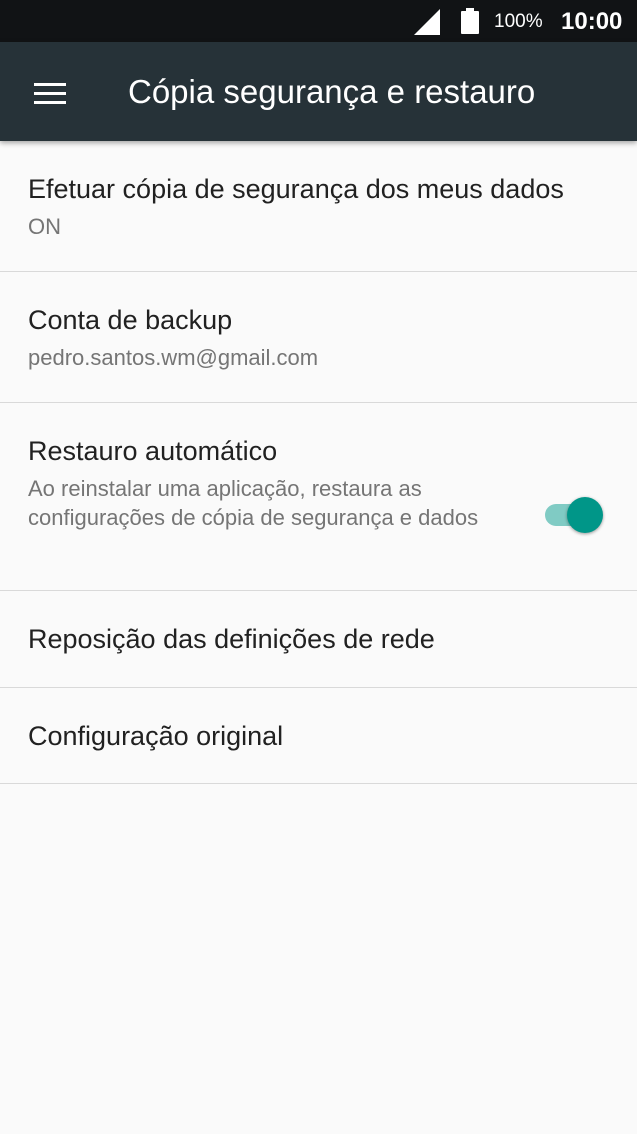 This screenshot has height=1134, width=637. What do you see at coordinates (427, 22) in the screenshot?
I see `cell-signal-icon` at bounding box center [427, 22].